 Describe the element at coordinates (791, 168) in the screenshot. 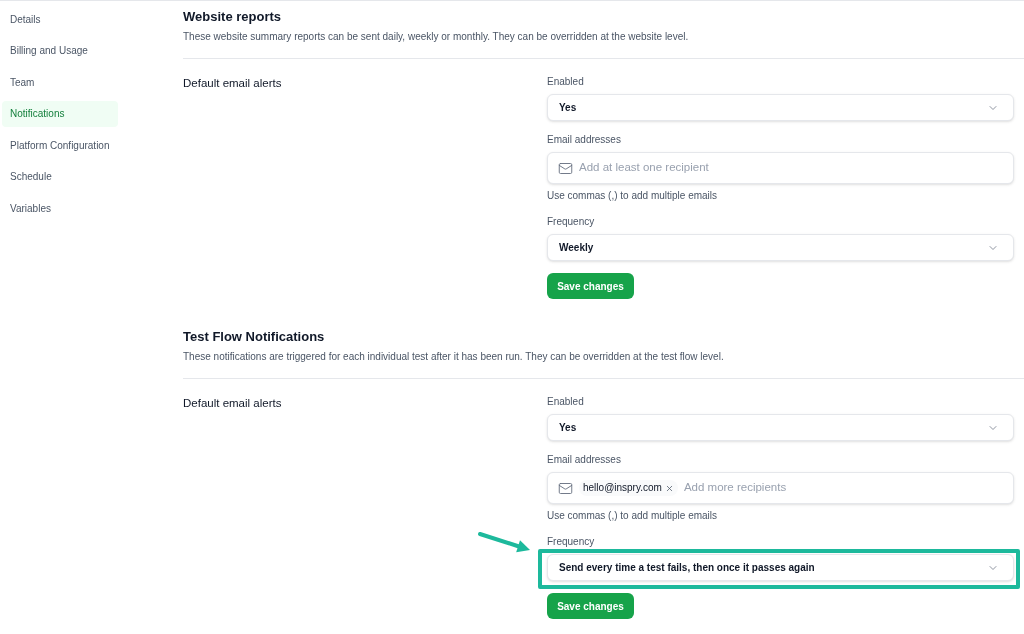

I see `recipient-input: Add at least one recipient` at that location.